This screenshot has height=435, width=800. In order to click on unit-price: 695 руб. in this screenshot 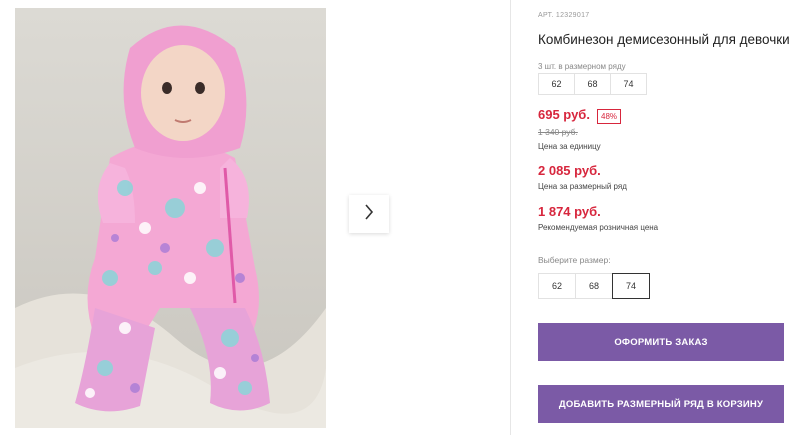, I will do `click(564, 114)`.